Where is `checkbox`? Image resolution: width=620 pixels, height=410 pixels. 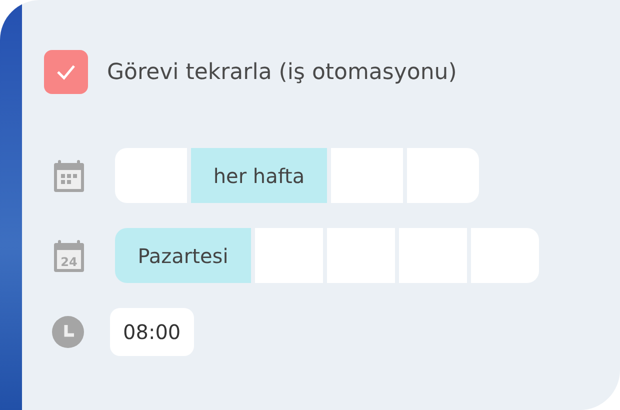
checkbox is located at coordinates (66, 72).